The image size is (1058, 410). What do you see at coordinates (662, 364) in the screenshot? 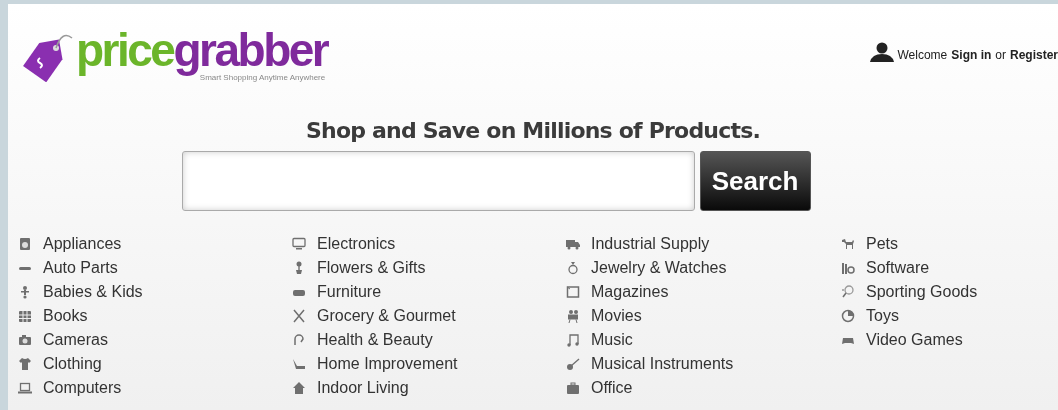
I see `category-link: Musical Instruments` at bounding box center [662, 364].